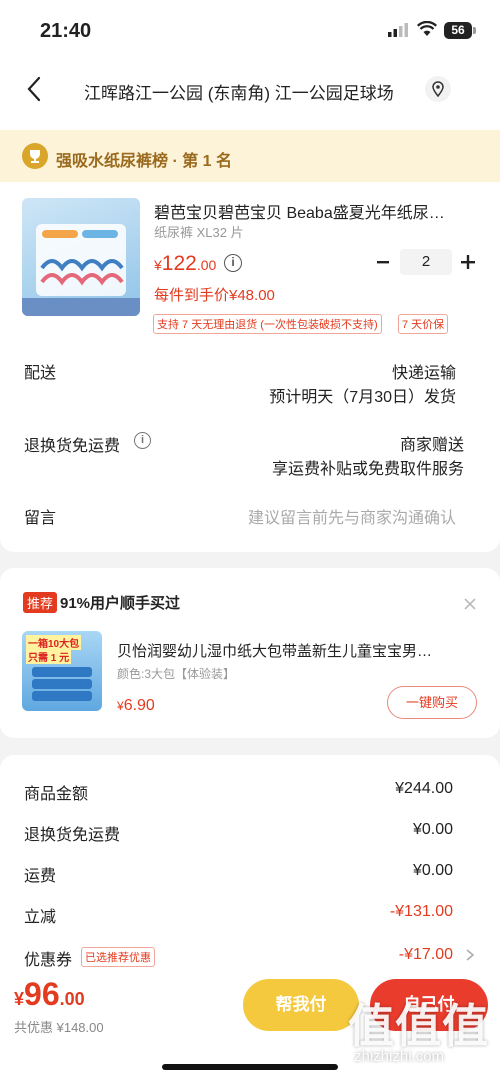 The height and width of the screenshot is (1082, 500). Describe the element at coordinates (418, 1026) in the screenshot. I see `watermark: 值值值` at that location.